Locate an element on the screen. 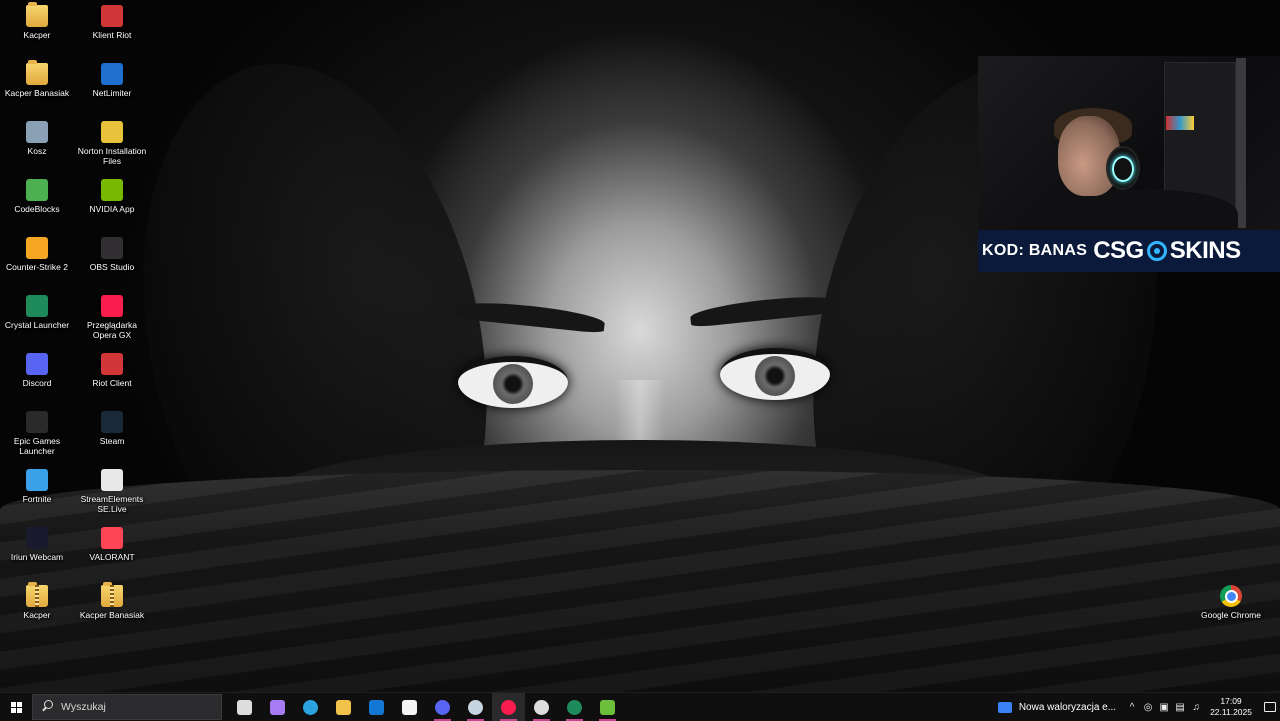 The image size is (1280, 721). network-icon: ▤ is located at coordinates (1180, 707).